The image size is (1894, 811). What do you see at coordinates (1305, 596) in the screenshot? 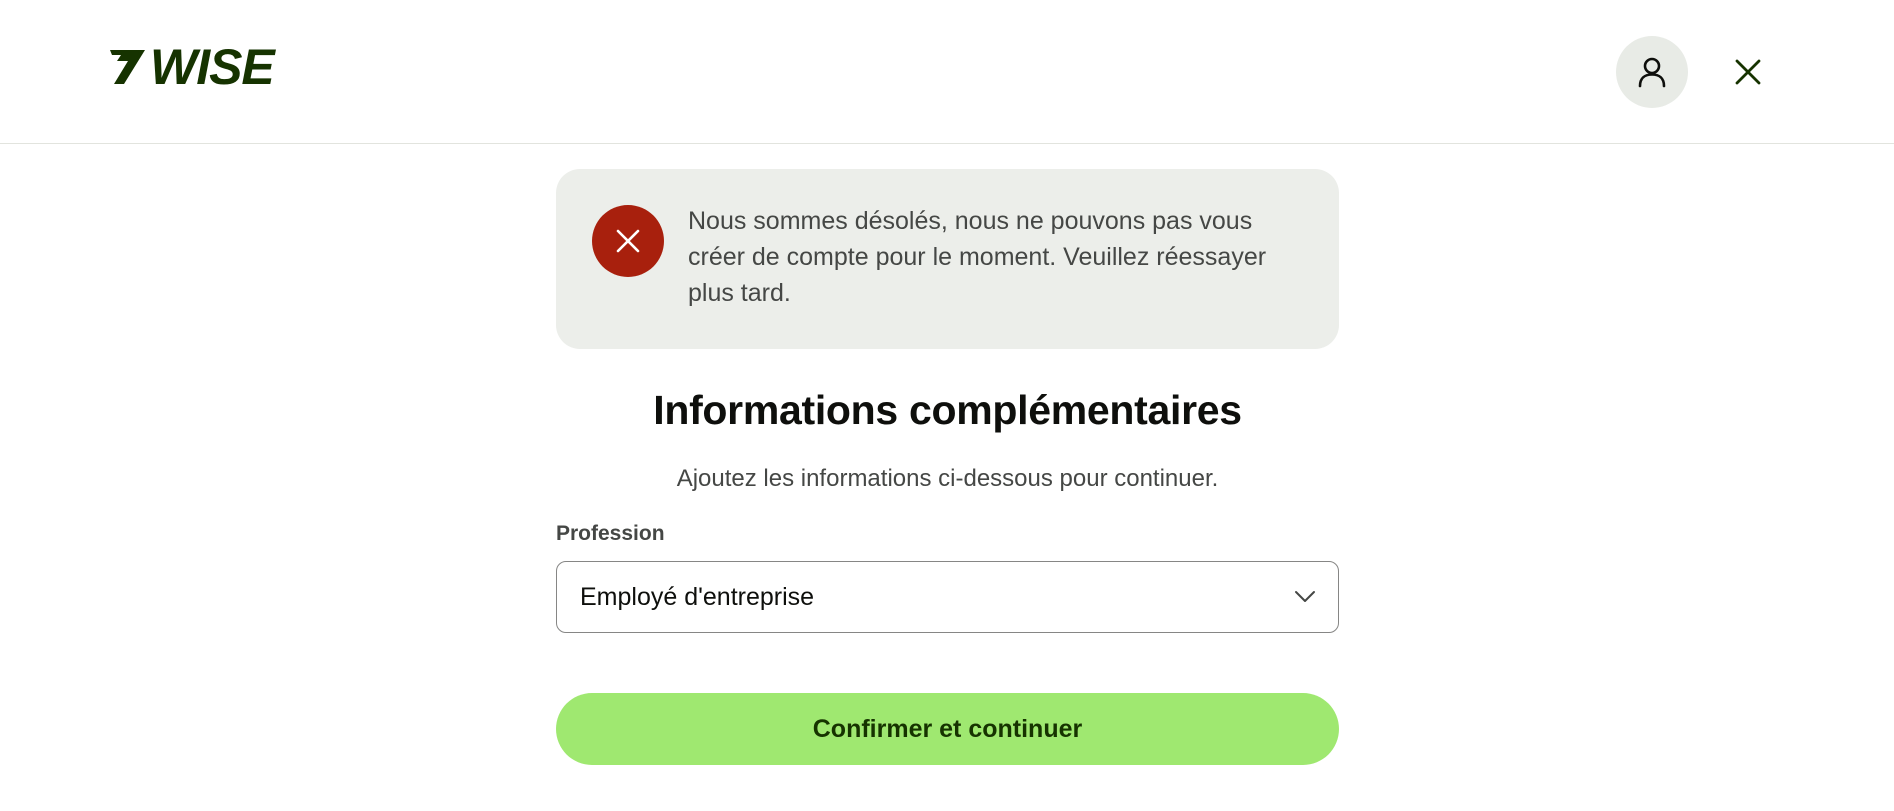
I see `chevron-down-icon` at bounding box center [1305, 596].